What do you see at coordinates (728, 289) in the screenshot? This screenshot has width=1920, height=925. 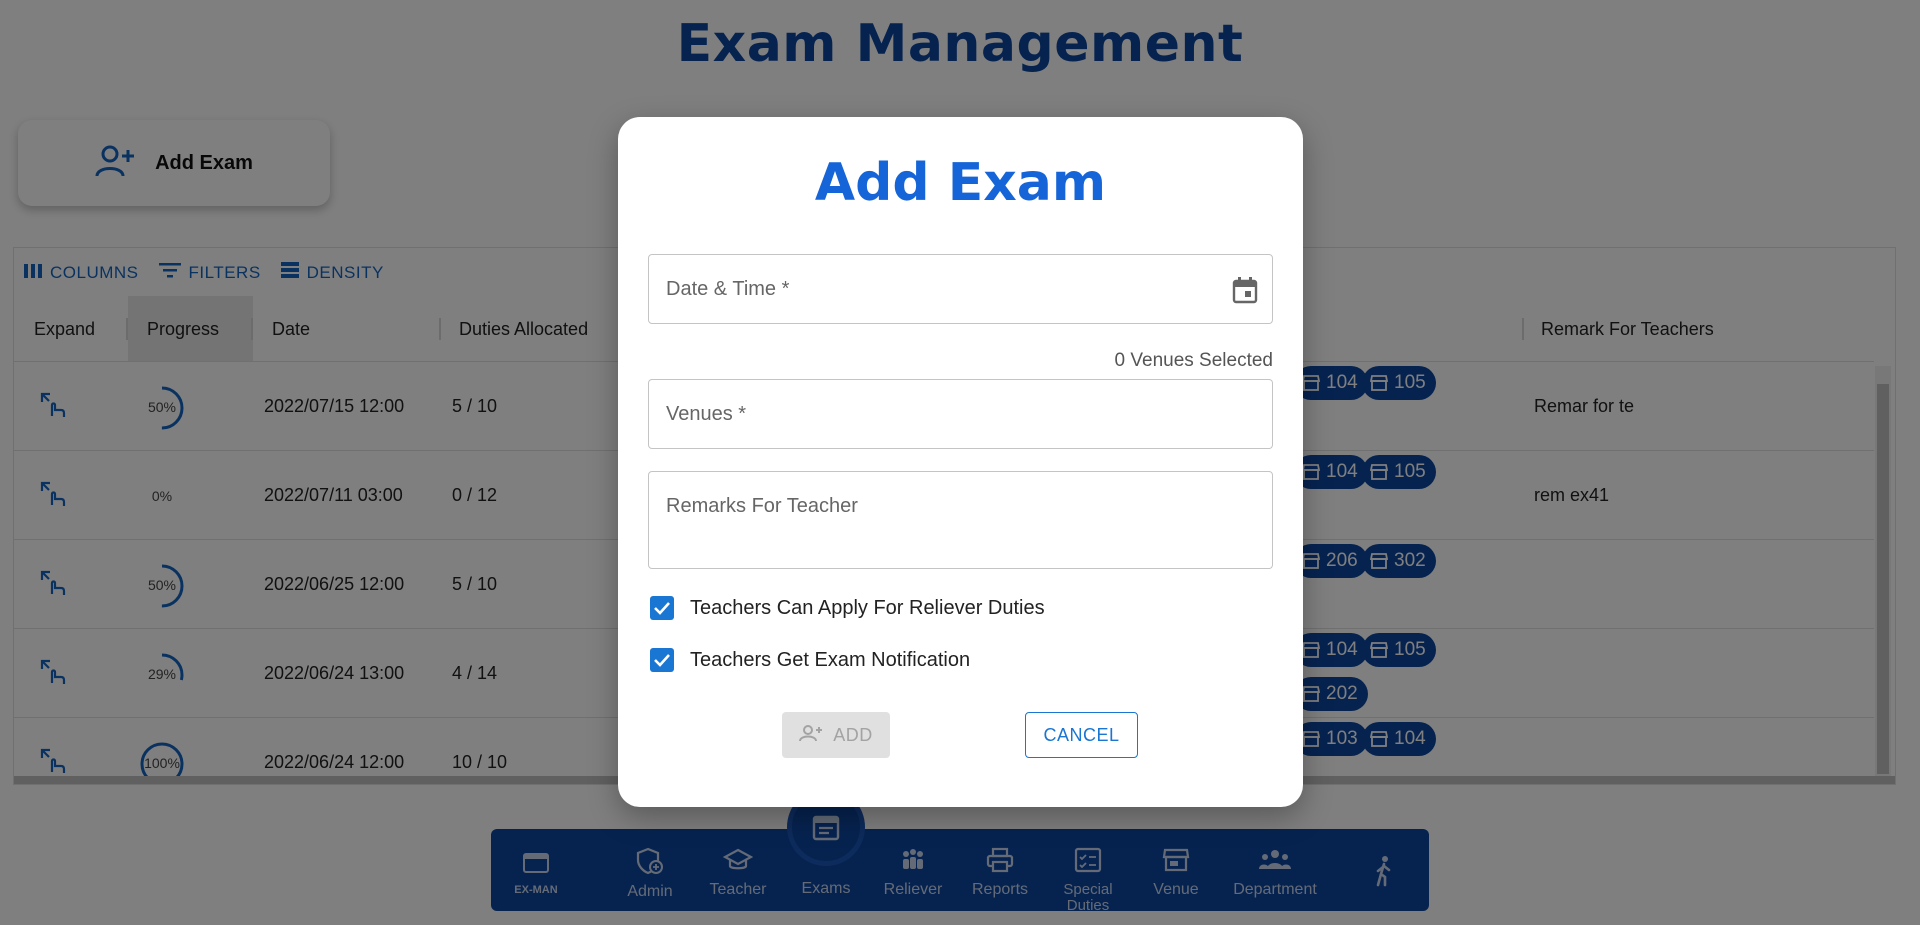 I see `date-time-placeholder: Date & Time *` at bounding box center [728, 289].